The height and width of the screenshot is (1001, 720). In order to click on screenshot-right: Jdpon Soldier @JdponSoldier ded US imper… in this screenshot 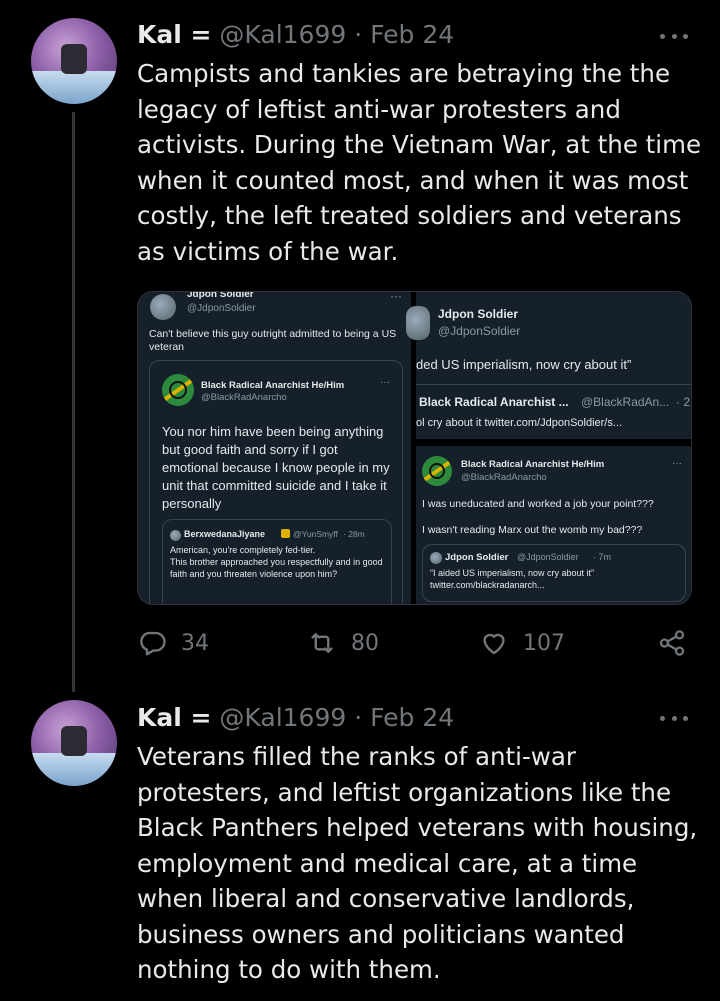, I will do `click(548, 448)`.